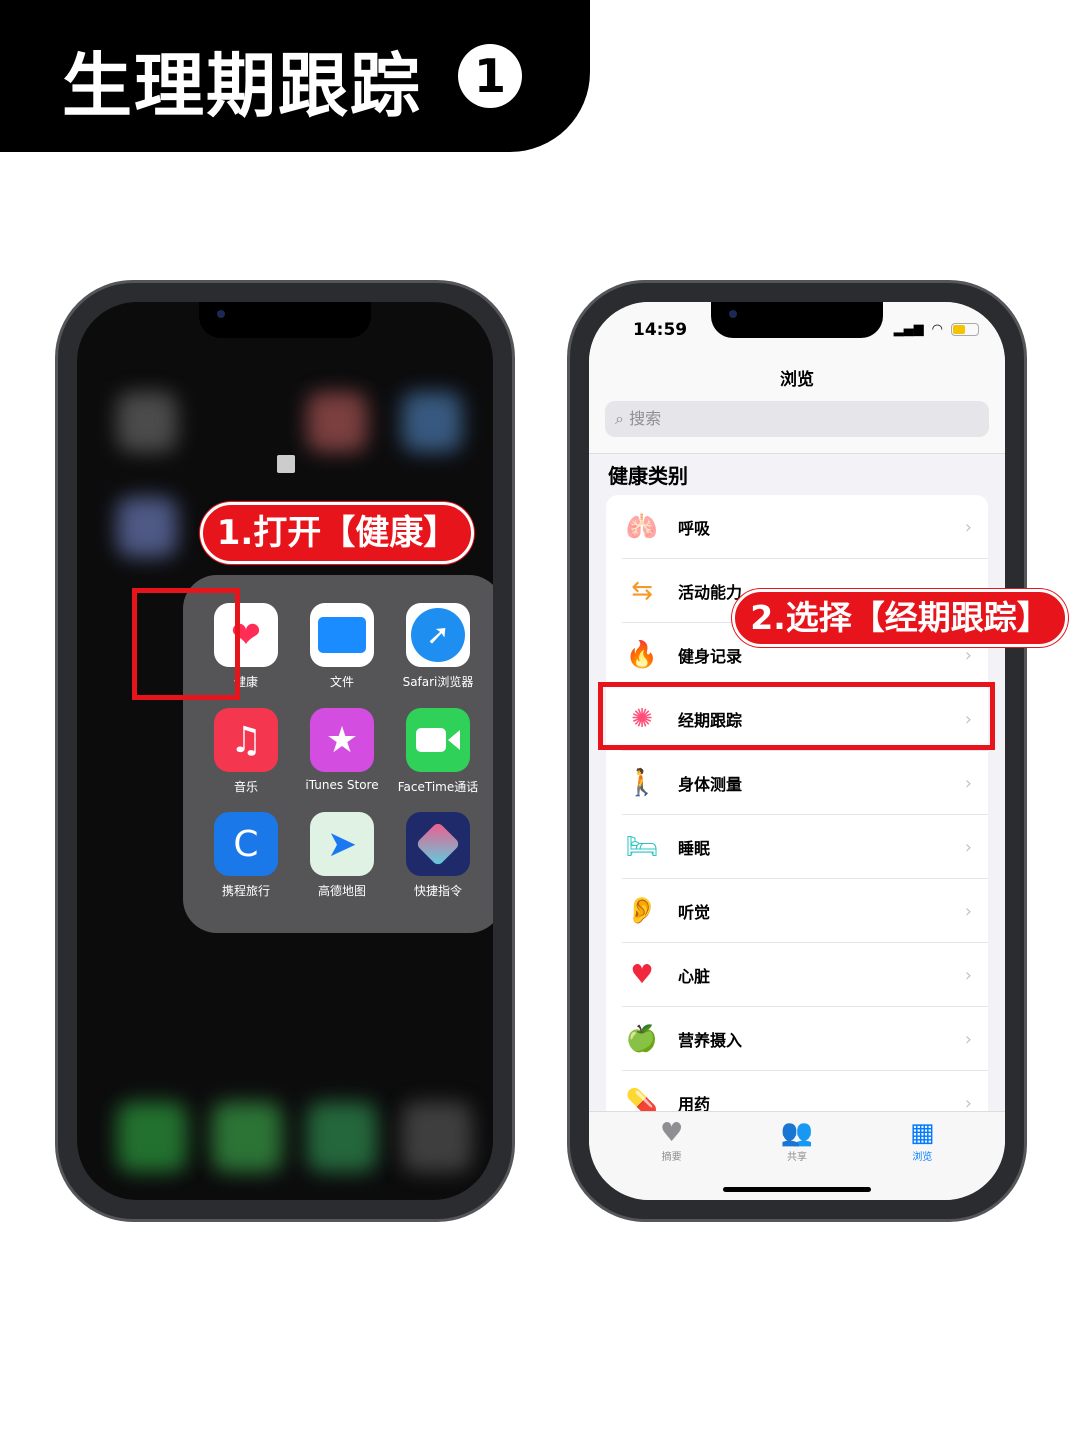 The image size is (1080, 1443). I want to click on title-banner: 生理期跟踪 1, so click(295, 76).